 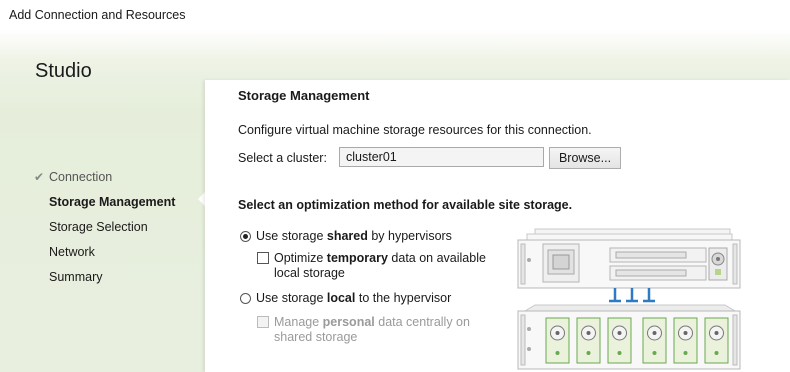 I want to click on shared-storage-radio, so click(x=245, y=236).